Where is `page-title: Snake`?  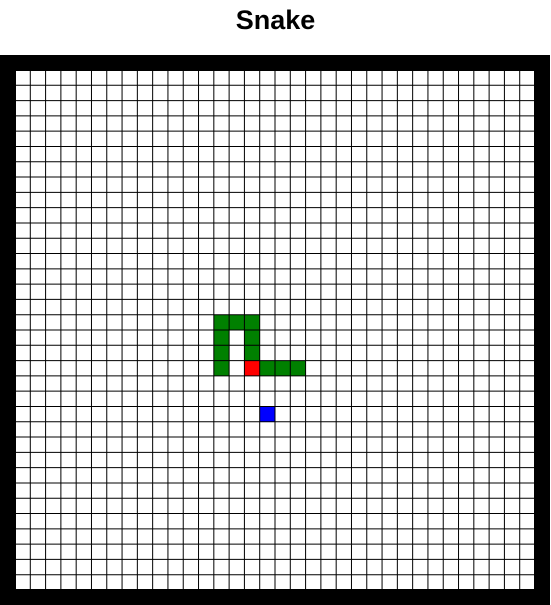
page-title: Snake is located at coordinates (275, 19).